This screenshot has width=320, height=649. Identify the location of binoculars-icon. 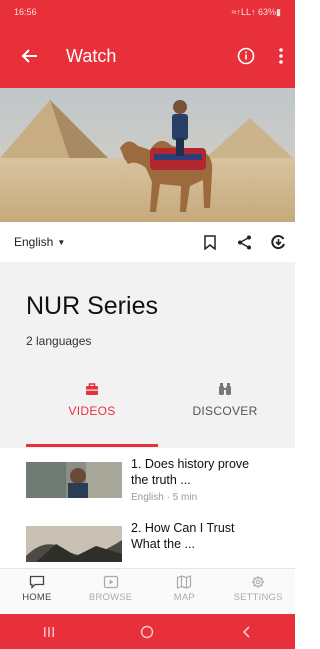
(225, 389).